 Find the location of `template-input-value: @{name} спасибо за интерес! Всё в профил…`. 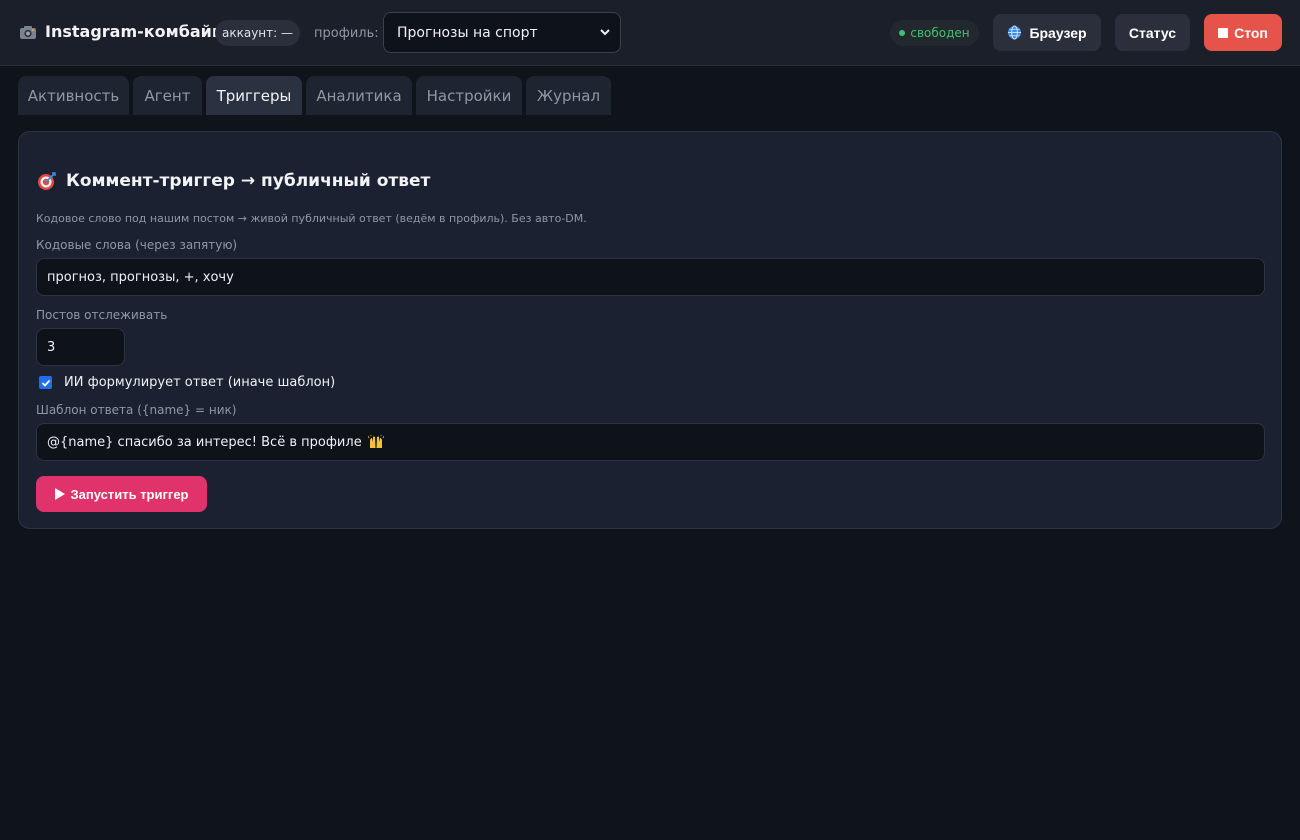

template-input-value: @{name} спасибо за интерес! Всё в профил… is located at coordinates (204, 442).